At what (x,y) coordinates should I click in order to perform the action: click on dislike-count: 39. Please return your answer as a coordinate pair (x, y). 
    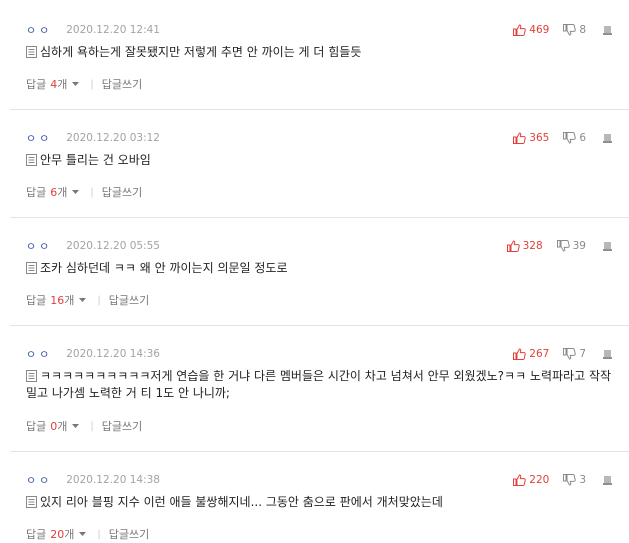
    Looking at the image, I should click on (579, 246).